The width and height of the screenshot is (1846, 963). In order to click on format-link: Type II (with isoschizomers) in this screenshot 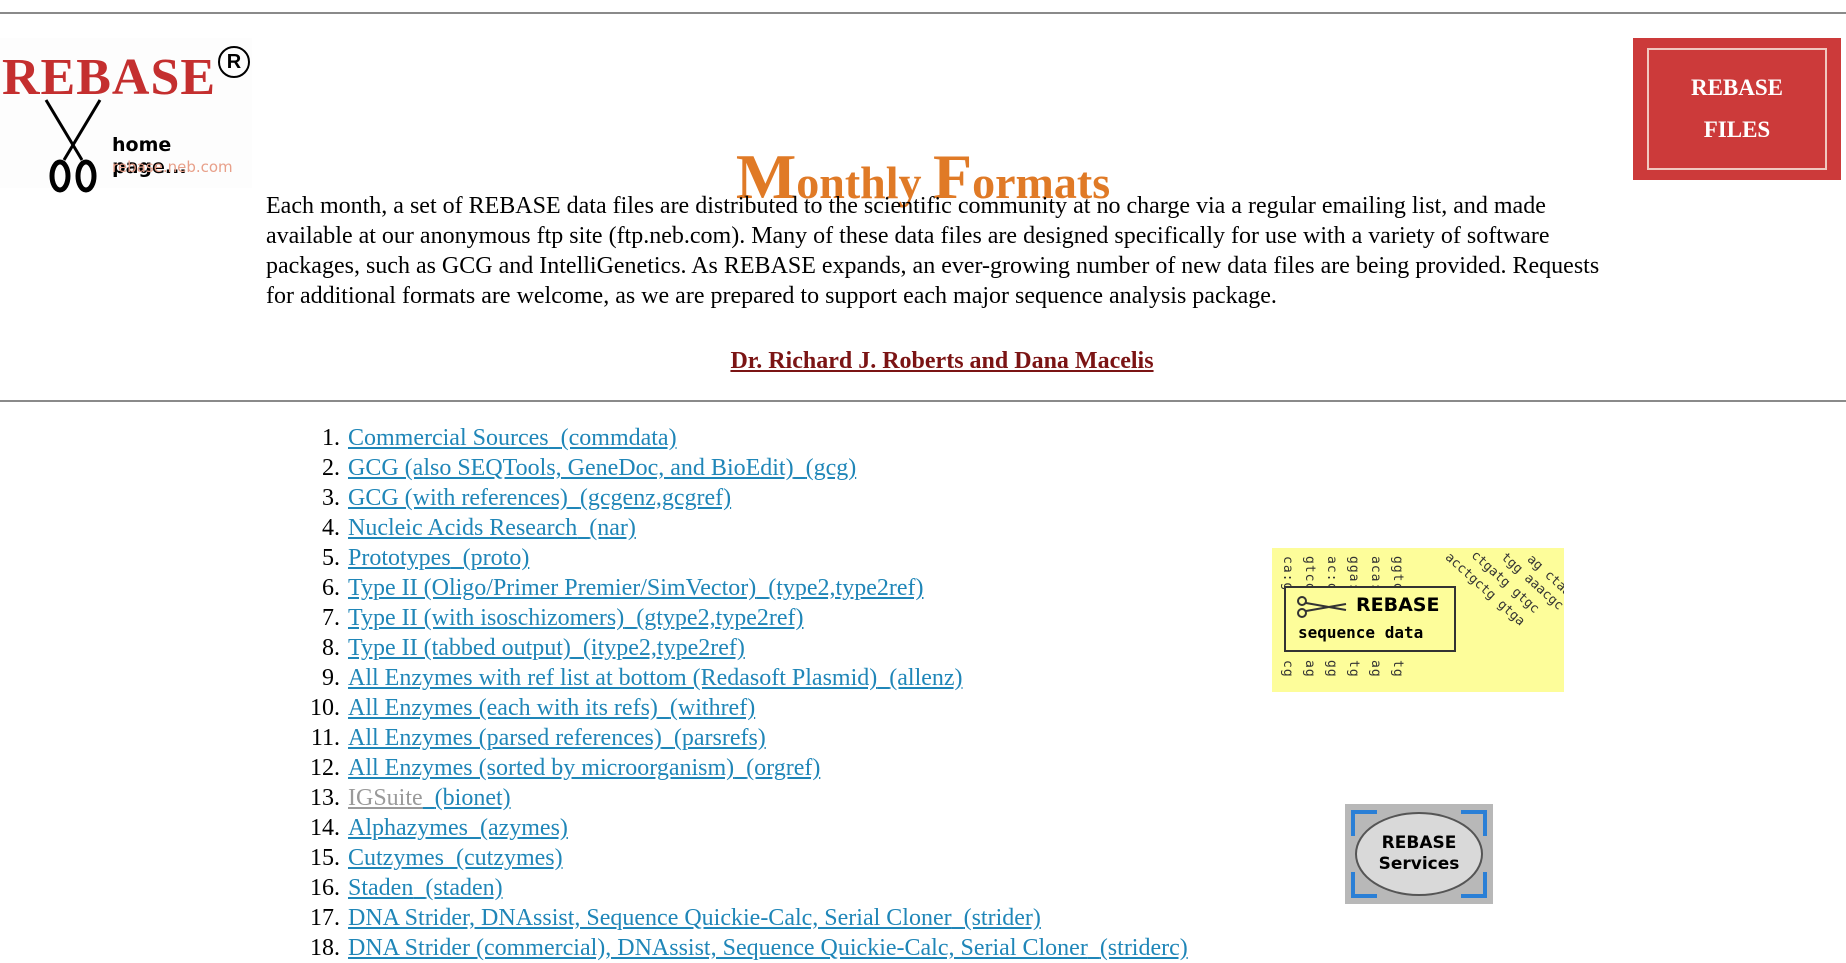, I will do `click(486, 618)`.